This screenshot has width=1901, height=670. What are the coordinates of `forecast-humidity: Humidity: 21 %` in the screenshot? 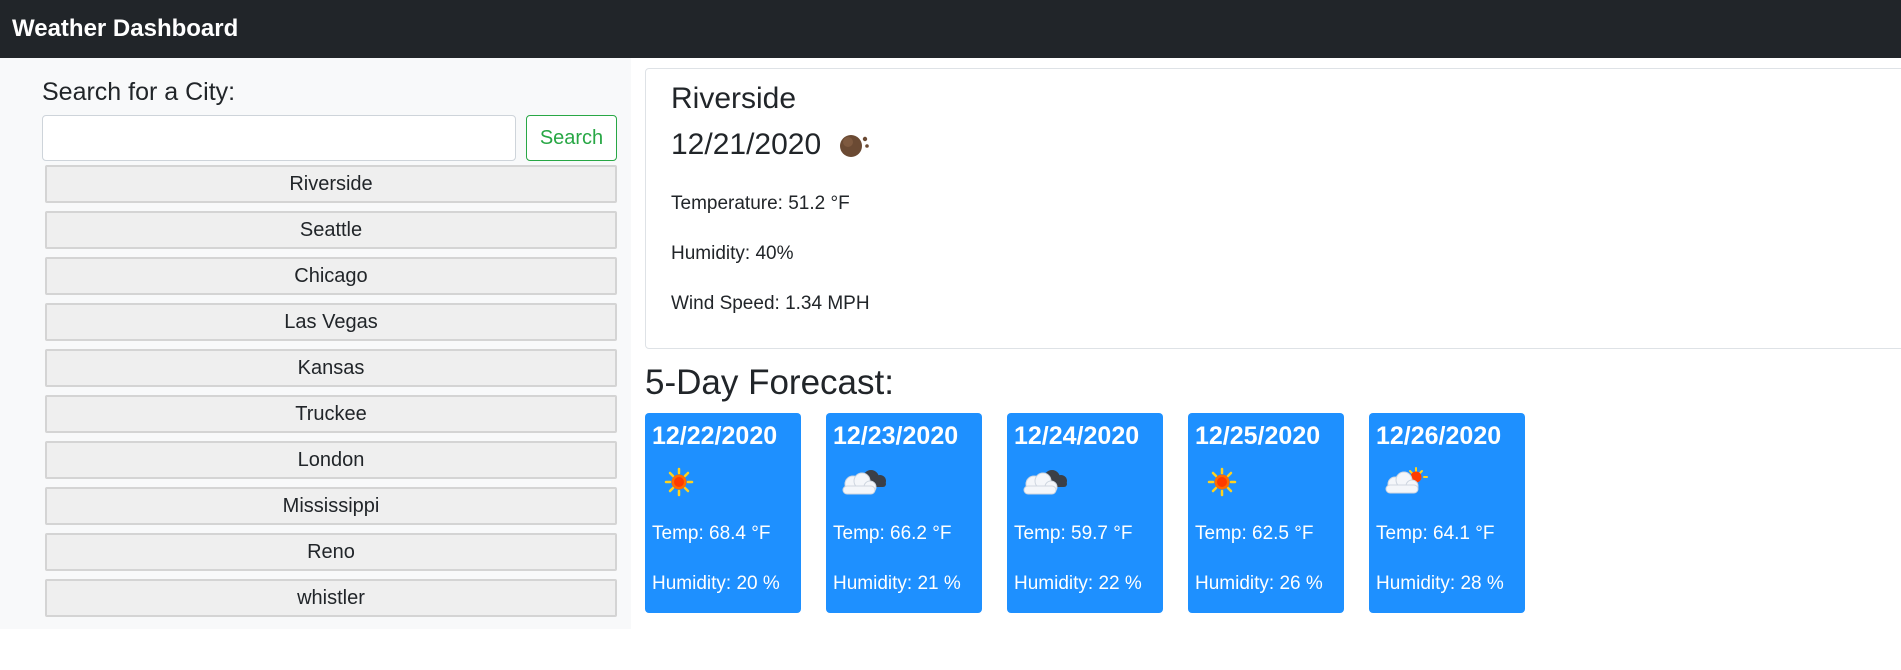 It's located at (897, 583).